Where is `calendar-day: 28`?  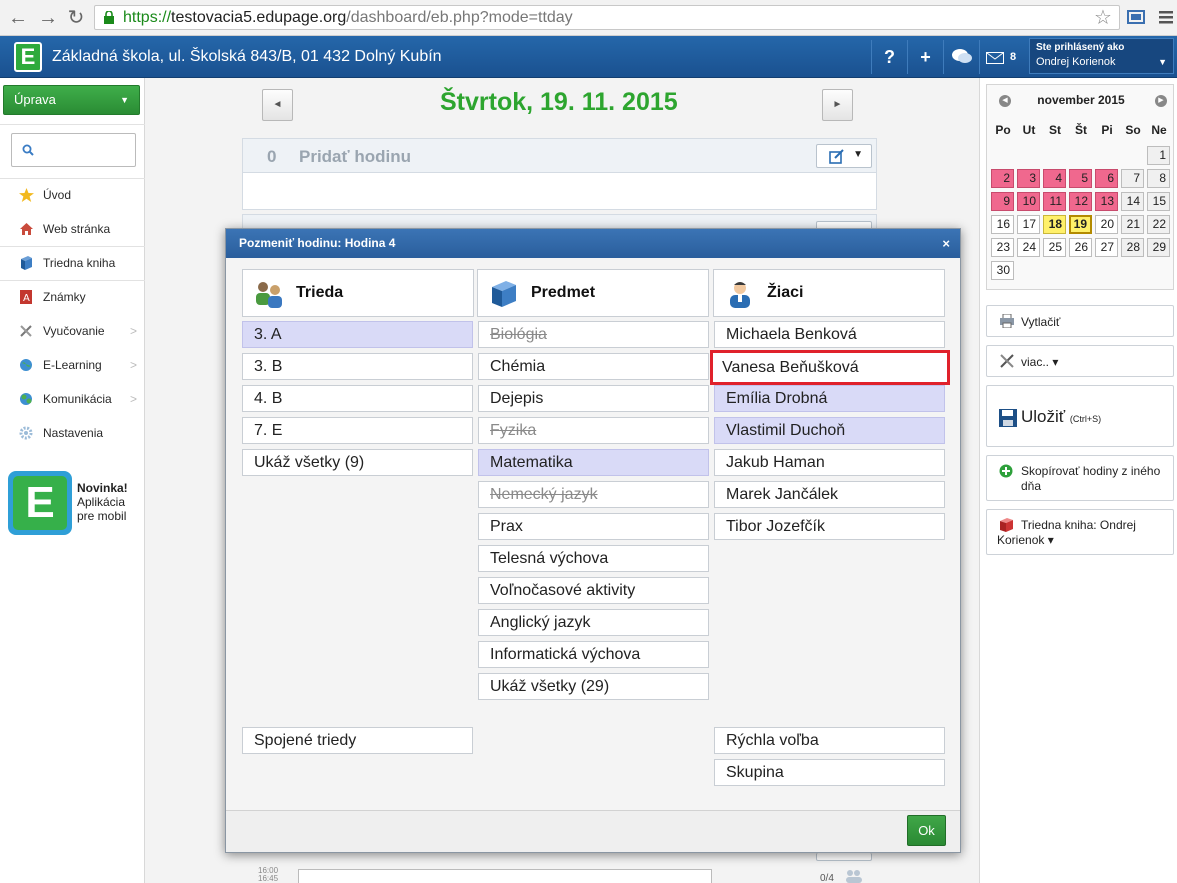
calendar-day: 28 is located at coordinates (1132, 247).